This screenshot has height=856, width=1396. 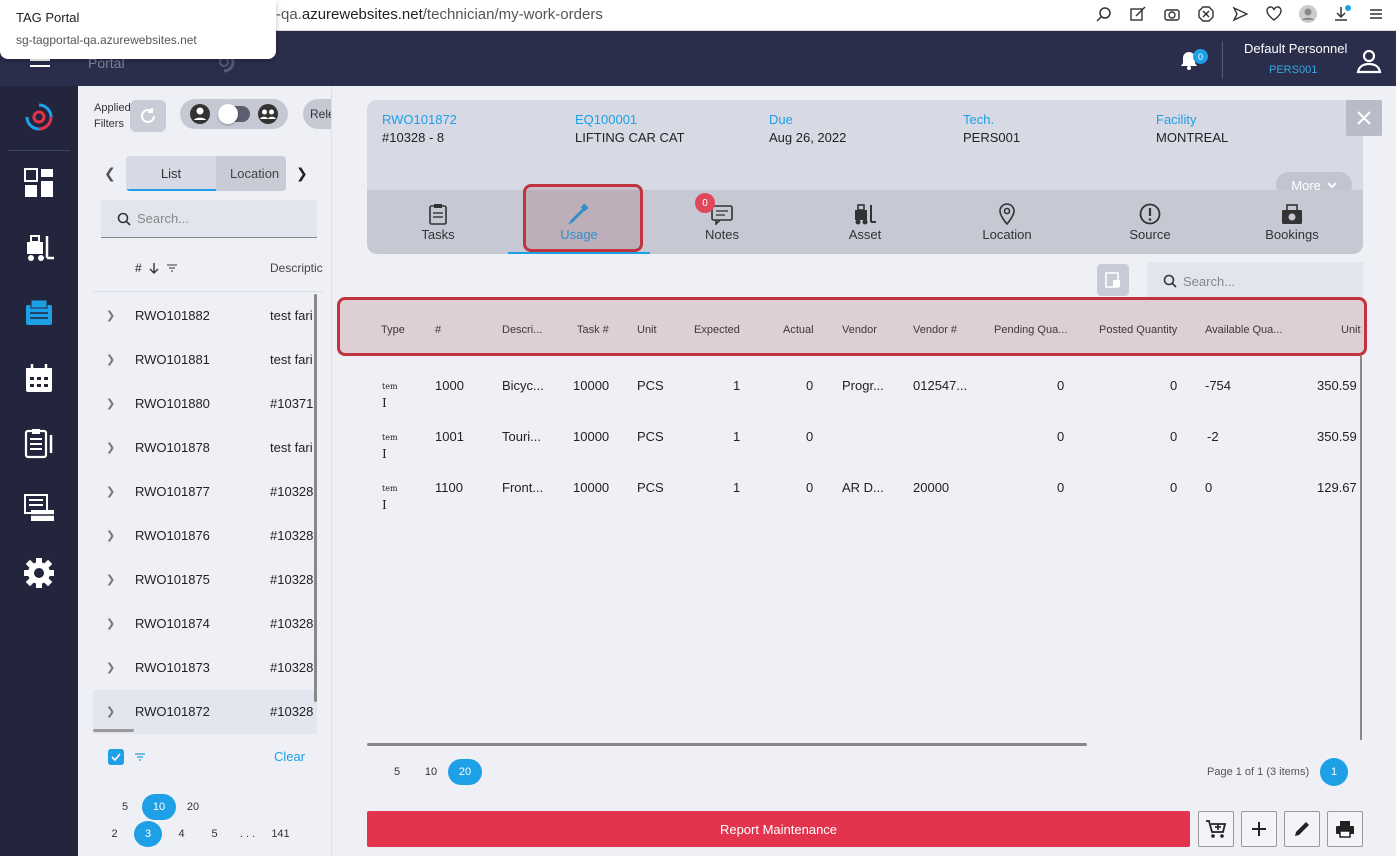 I want to click on page-size-option-selected: 20, so click(x=465, y=772).